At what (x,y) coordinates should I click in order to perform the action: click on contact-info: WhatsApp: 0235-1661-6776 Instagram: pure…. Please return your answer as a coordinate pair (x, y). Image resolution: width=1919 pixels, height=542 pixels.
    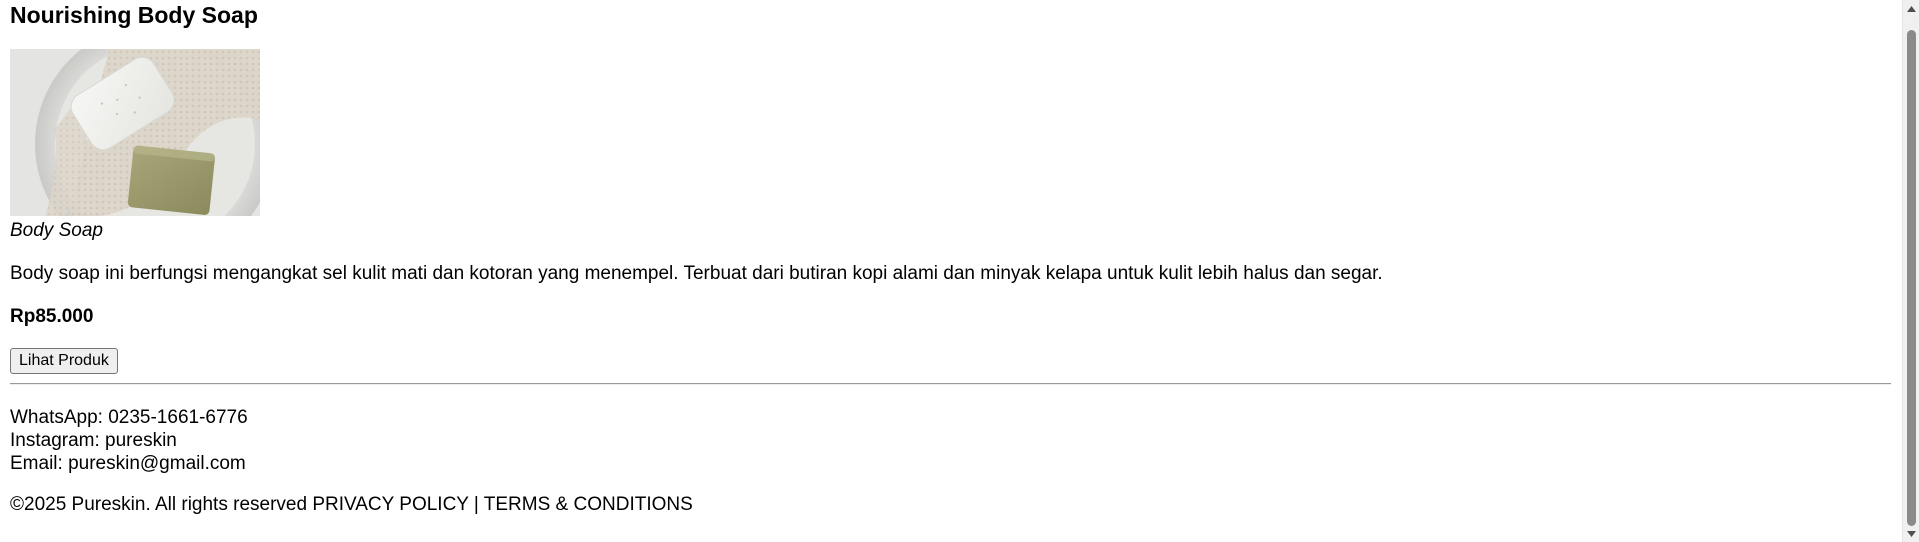
    Looking at the image, I should click on (950, 440).